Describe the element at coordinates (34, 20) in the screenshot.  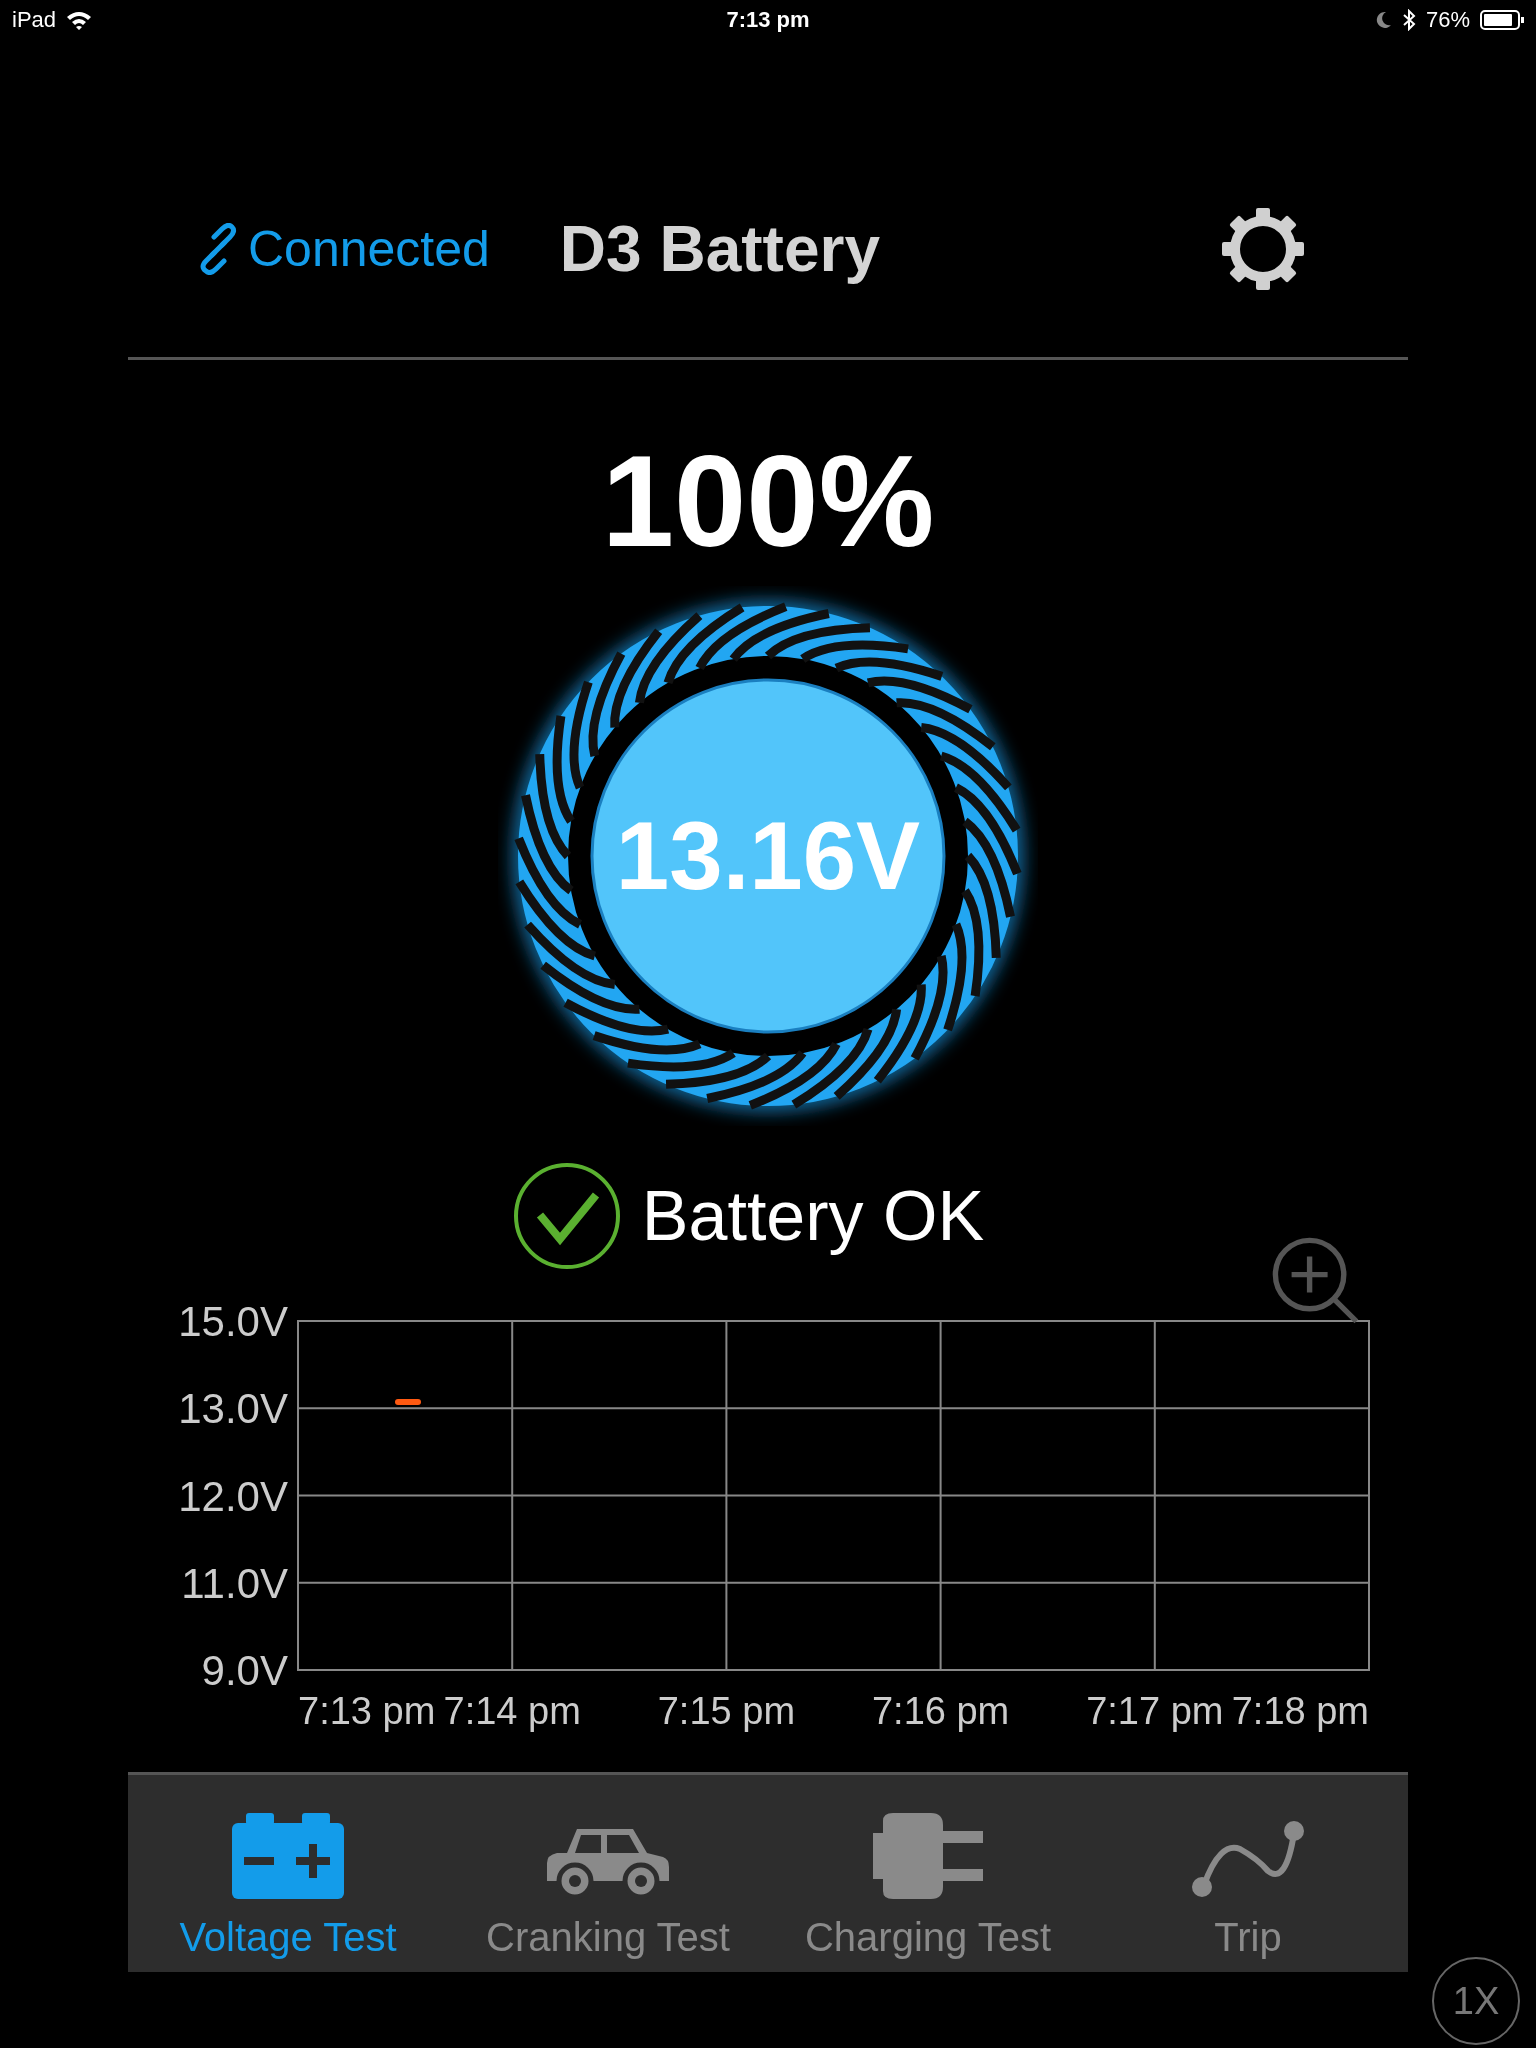
I see `device-name: iPad` at that location.